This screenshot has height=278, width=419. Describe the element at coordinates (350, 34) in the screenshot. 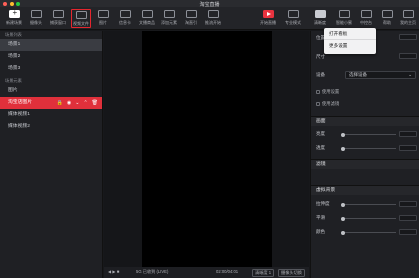

I see `menu-item-open-dashboard: 打开看板` at that location.